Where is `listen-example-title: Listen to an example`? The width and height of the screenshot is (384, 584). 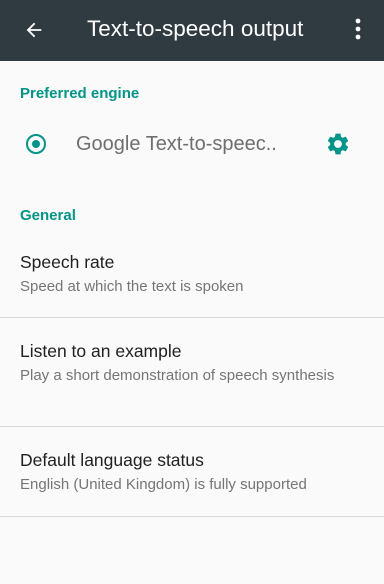
listen-example-title: Listen to an example is located at coordinates (101, 351).